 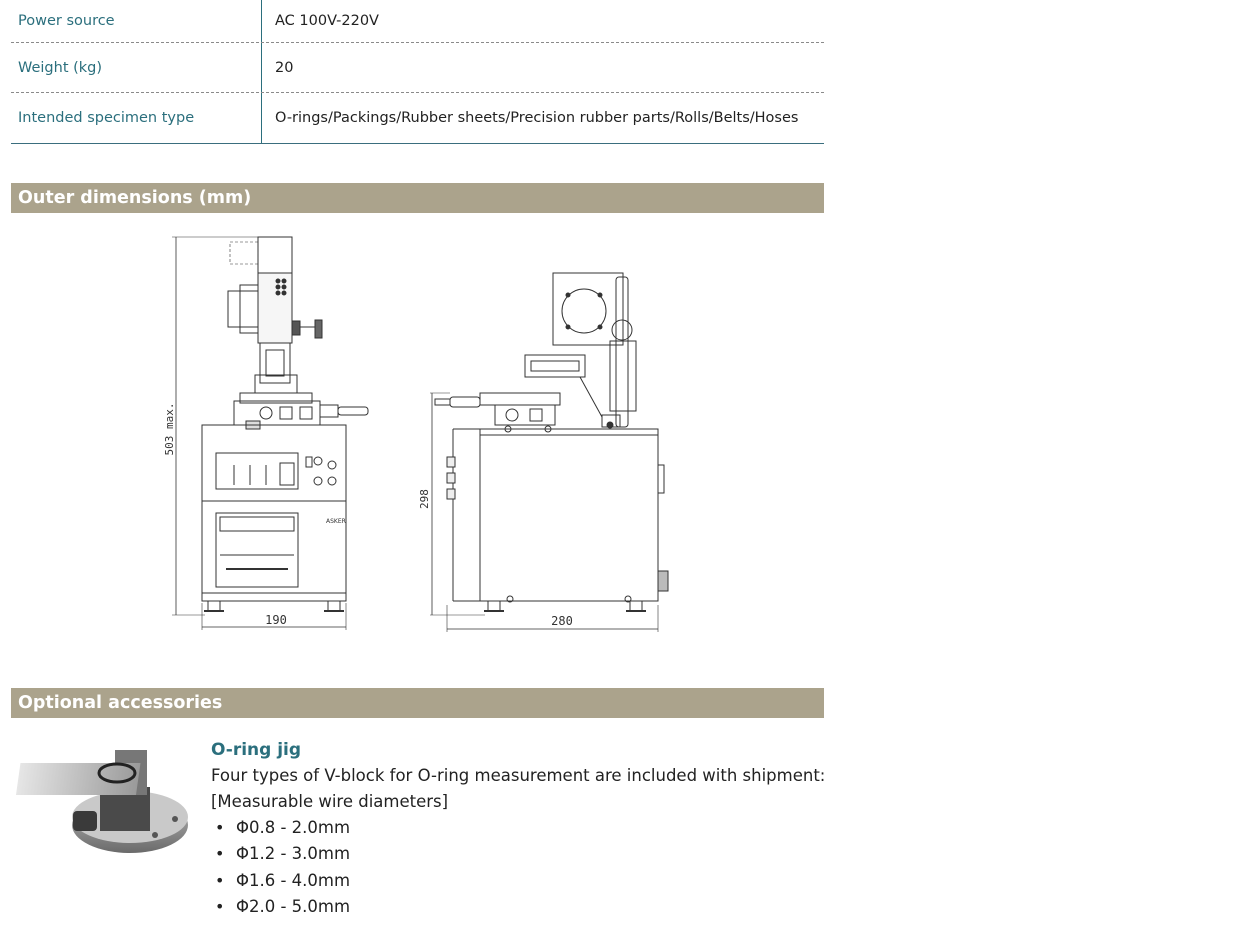 What do you see at coordinates (280, 884) in the screenshot?
I see `list-item: Φ1.6 - 4.0mm` at bounding box center [280, 884].